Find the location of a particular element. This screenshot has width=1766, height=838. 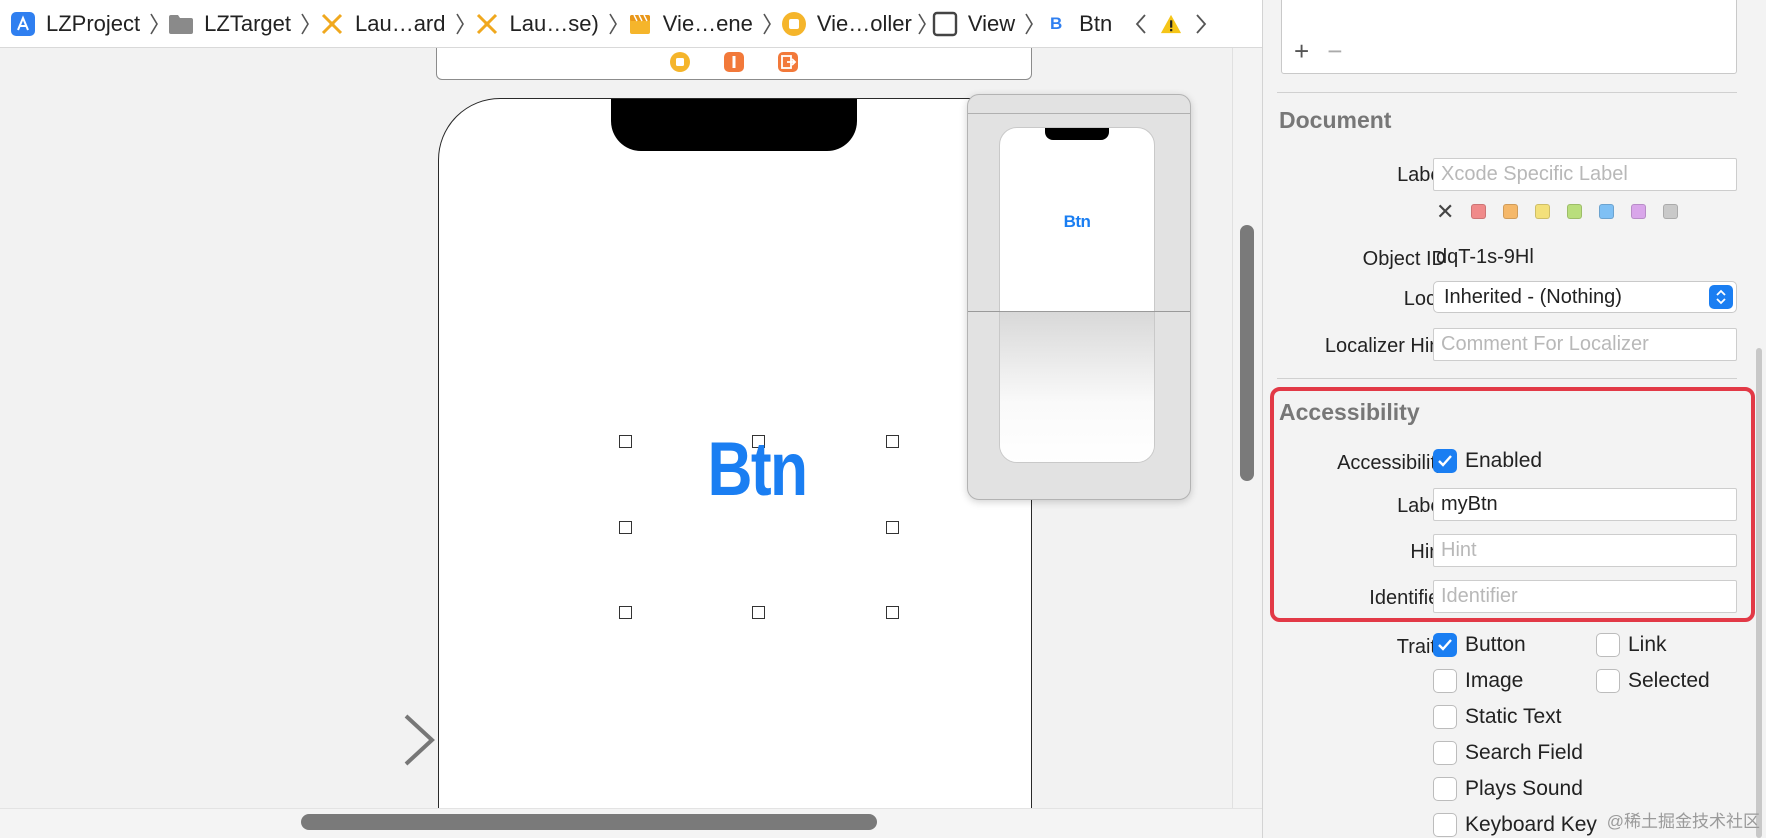

exit-icon is located at coordinates (788, 62).